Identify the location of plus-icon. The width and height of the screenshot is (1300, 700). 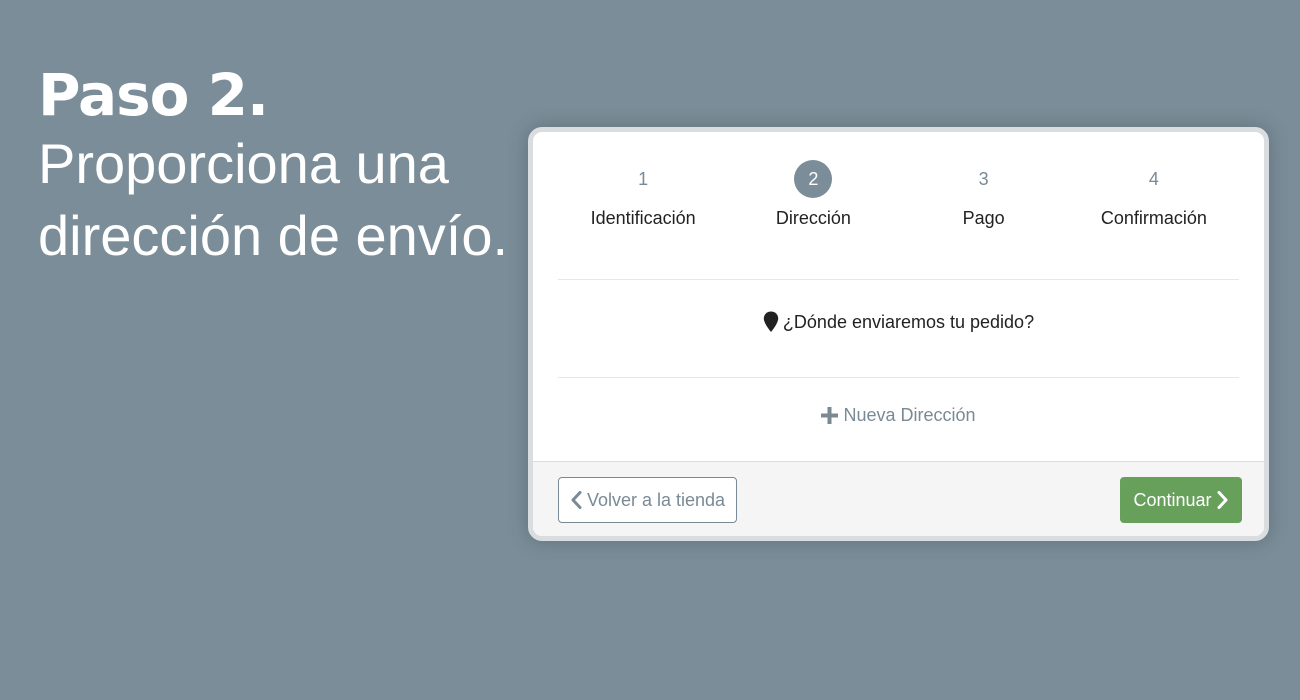
(830, 415).